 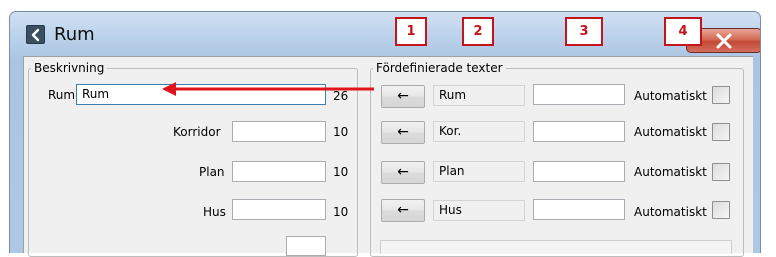 What do you see at coordinates (279, 171) in the screenshot?
I see `plan-input` at bounding box center [279, 171].